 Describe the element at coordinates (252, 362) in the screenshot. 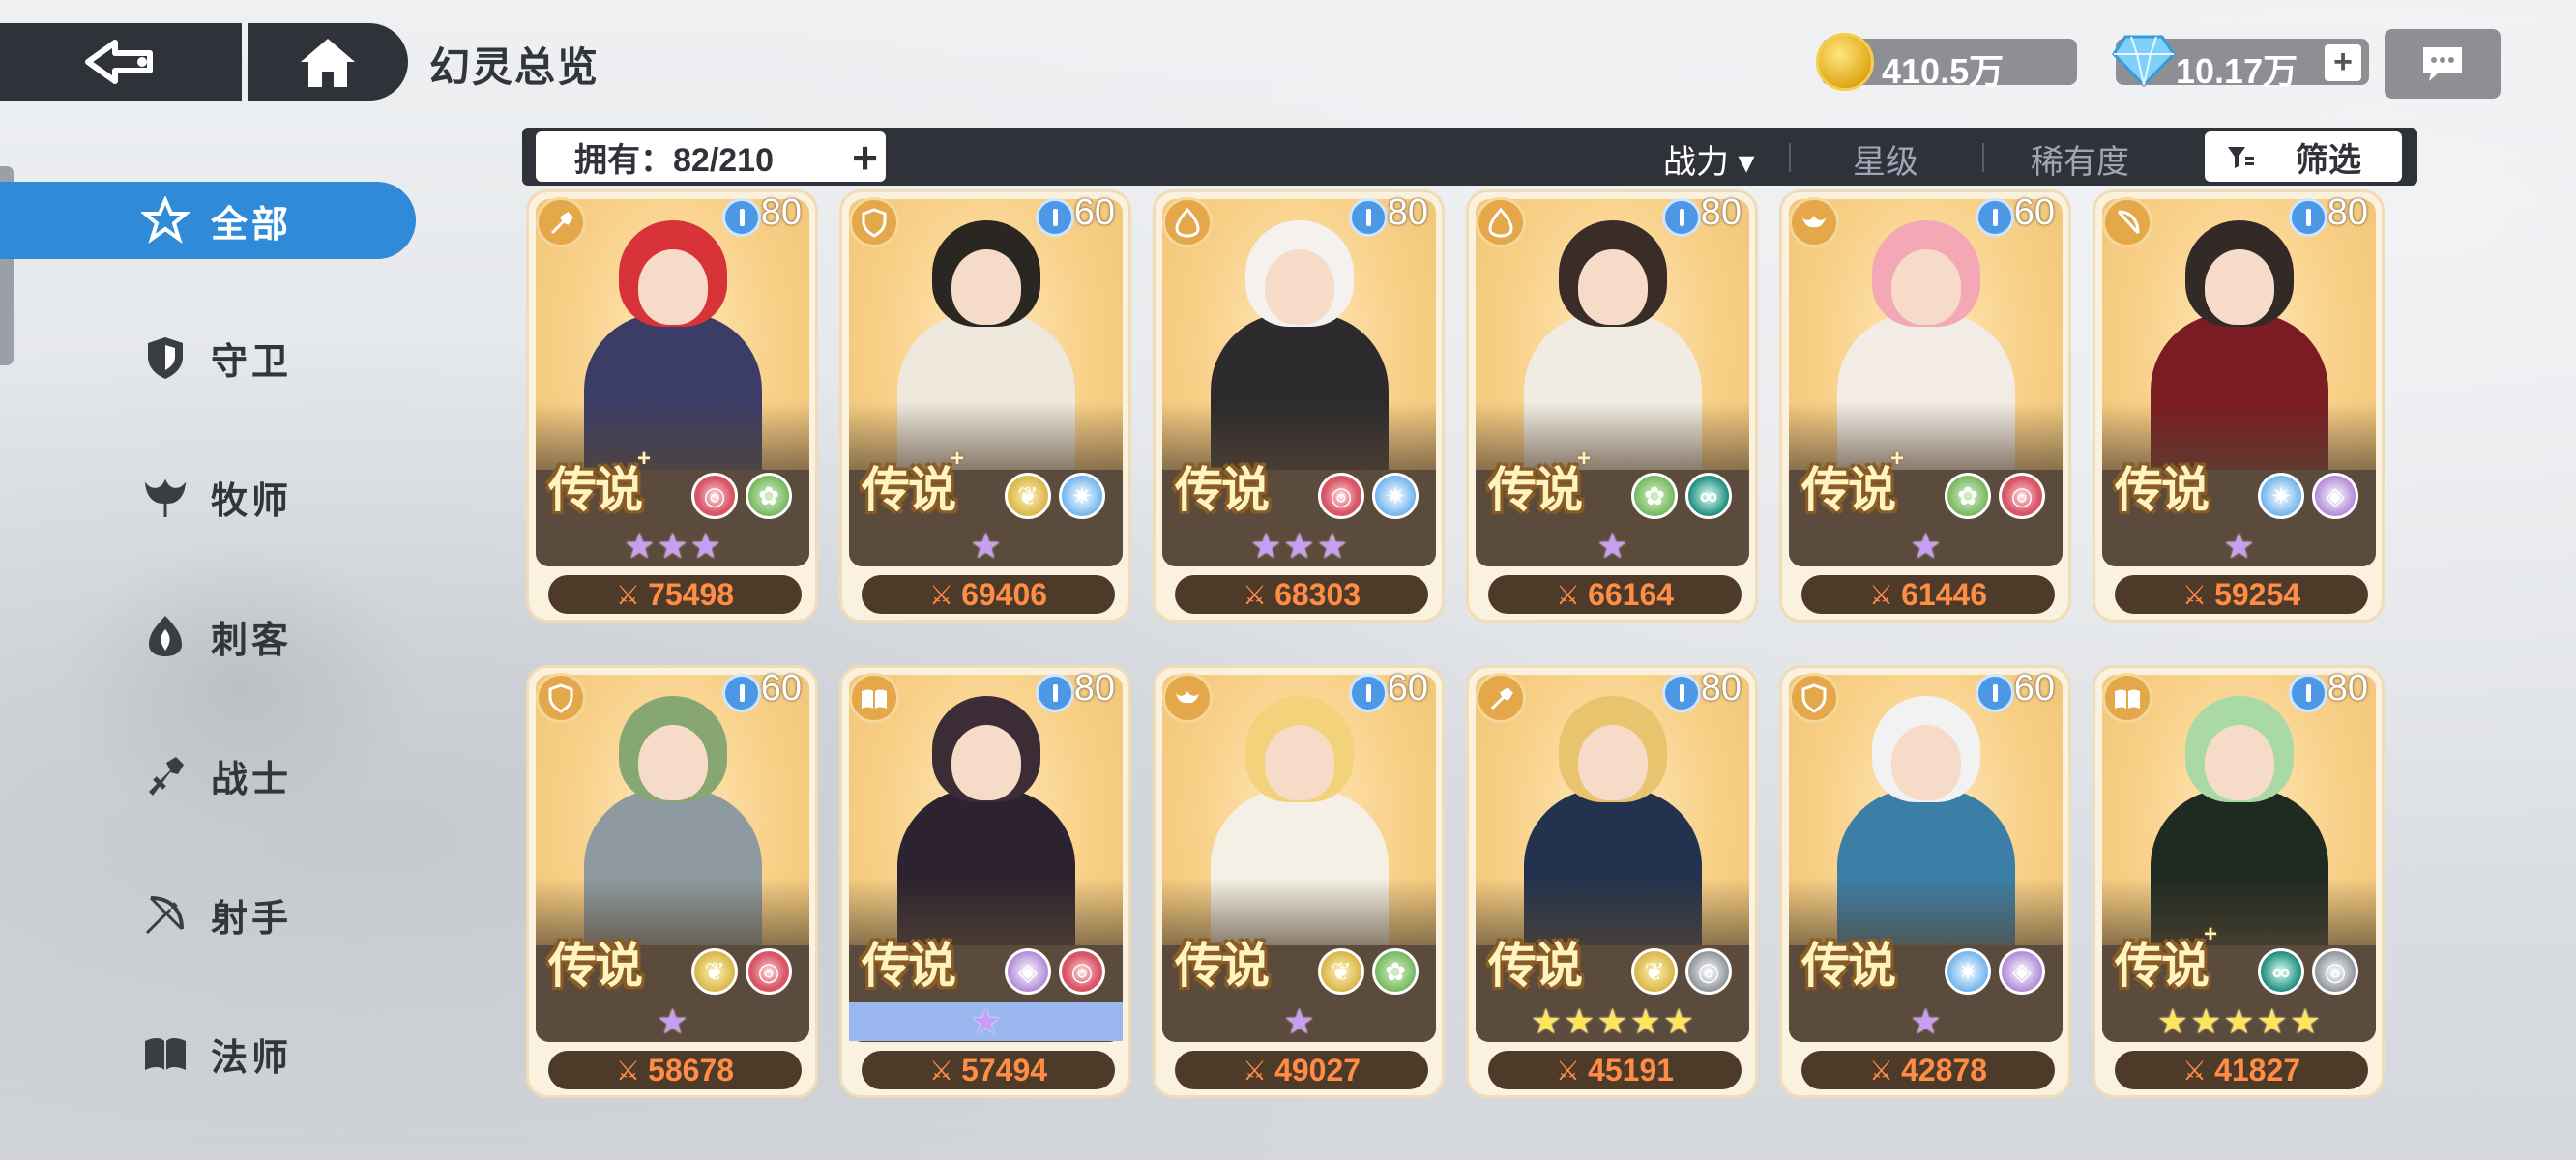

I see `sidebar-item-label: 守卫` at that location.